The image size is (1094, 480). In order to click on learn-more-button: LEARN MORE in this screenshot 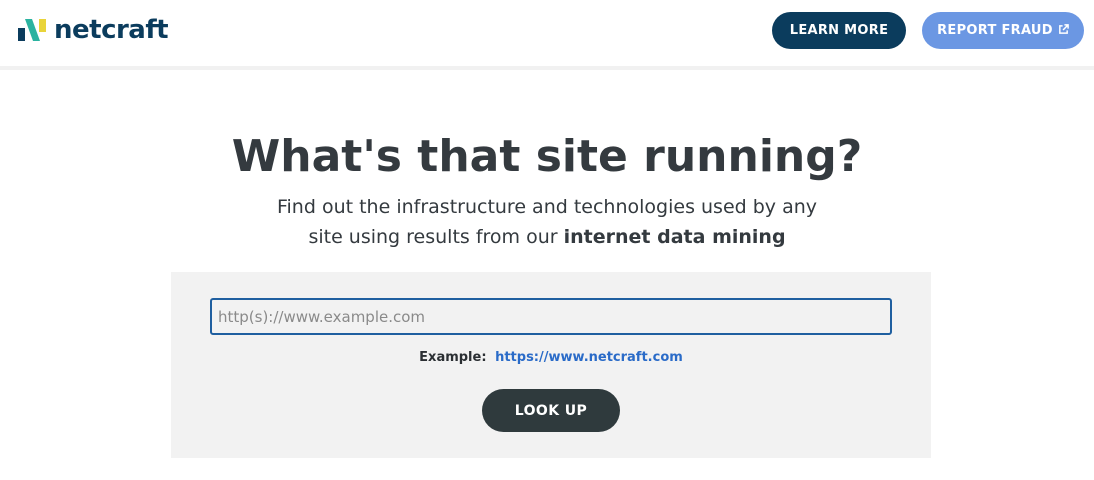, I will do `click(839, 30)`.